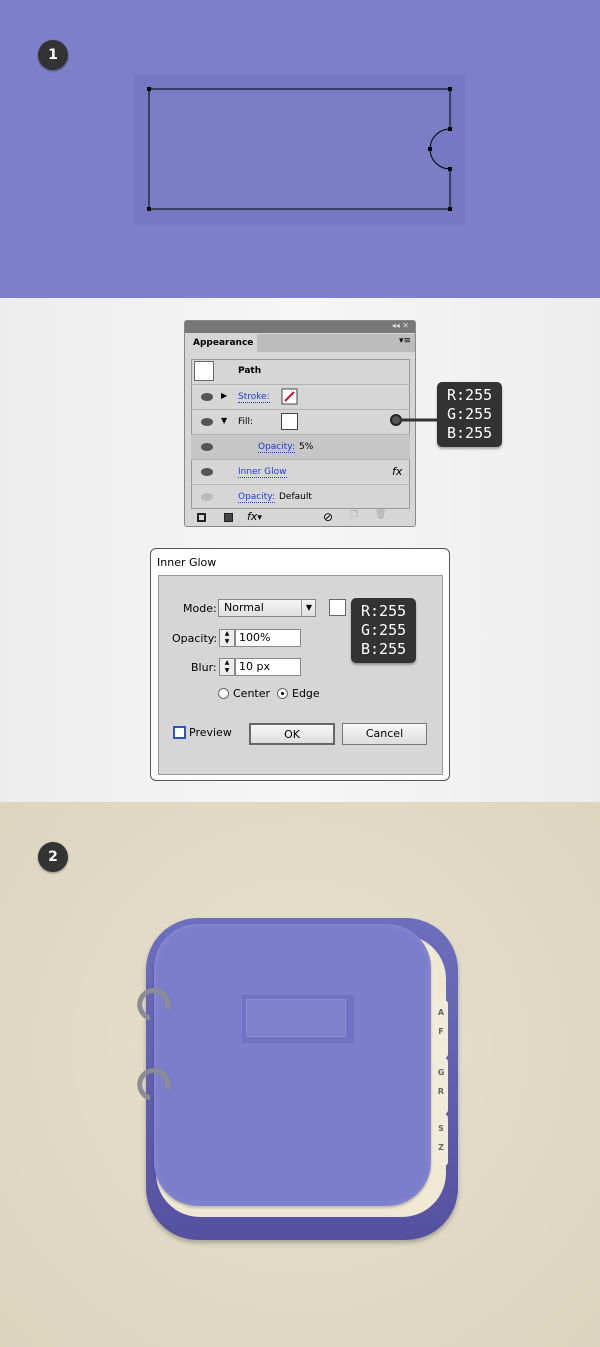 The height and width of the screenshot is (1347, 600). I want to click on fill-swatch, so click(289, 421).